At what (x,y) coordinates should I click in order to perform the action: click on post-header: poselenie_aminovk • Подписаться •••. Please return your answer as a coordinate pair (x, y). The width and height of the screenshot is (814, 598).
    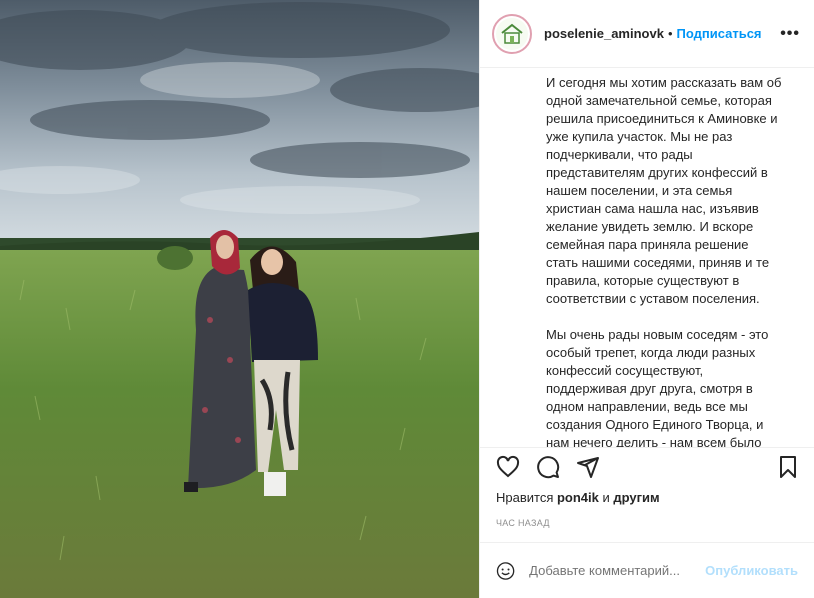
    Looking at the image, I should click on (647, 34).